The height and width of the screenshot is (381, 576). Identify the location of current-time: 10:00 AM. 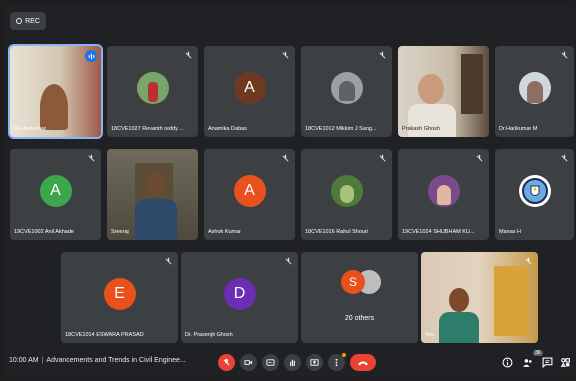
(24, 360).